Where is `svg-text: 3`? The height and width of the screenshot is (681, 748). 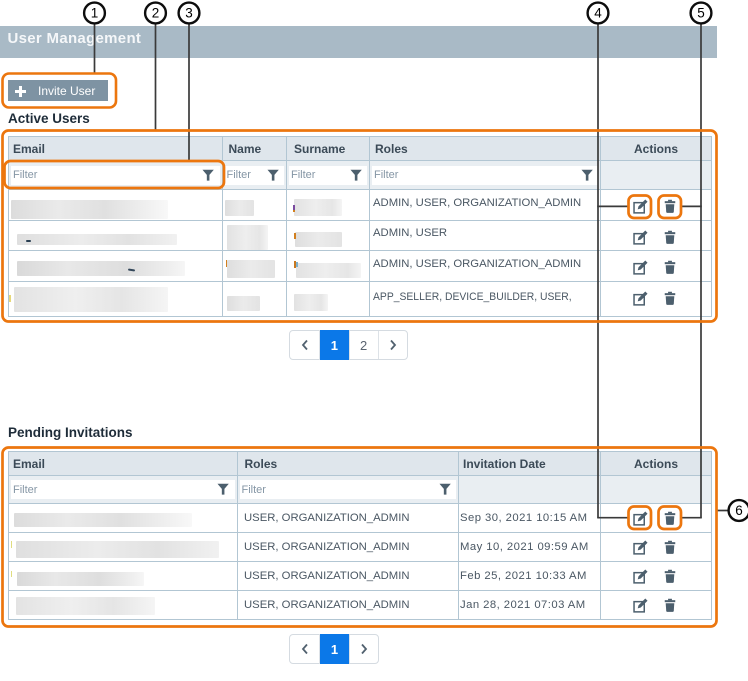
svg-text: 3 is located at coordinates (189, 13).